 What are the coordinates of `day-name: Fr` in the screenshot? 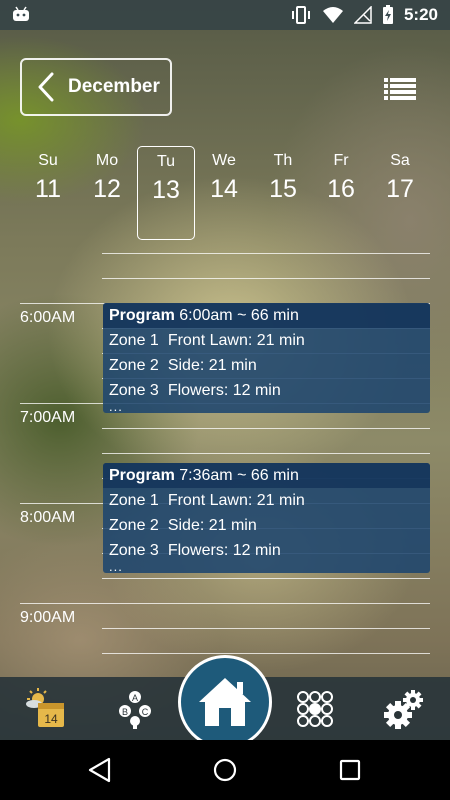 It's located at (341, 160).